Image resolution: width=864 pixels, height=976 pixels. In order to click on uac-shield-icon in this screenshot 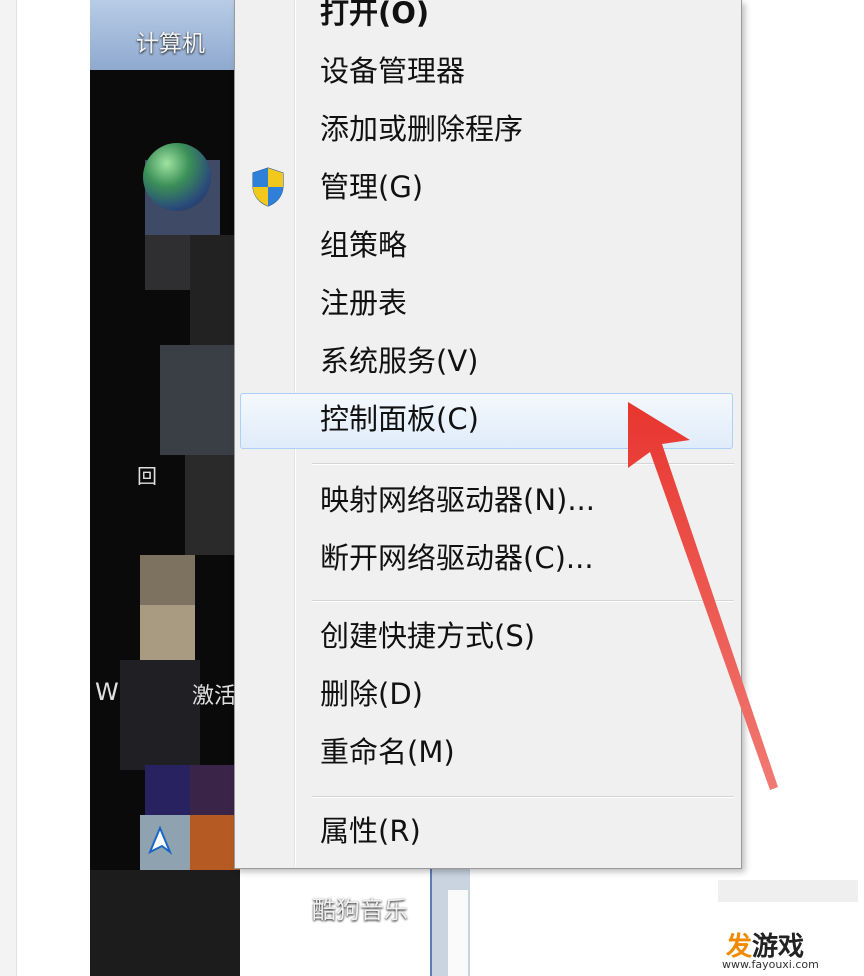, I will do `click(268, 187)`.